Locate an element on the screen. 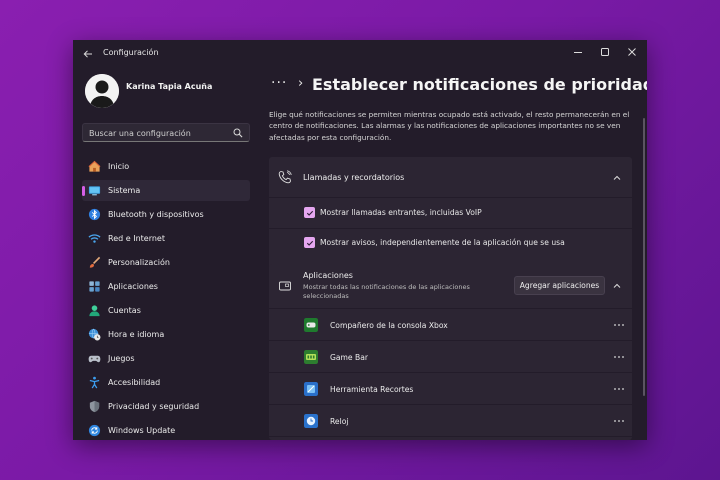 The width and height of the screenshot is (720, 480). sidebar-item-inicio: Inicio is located at coordinates (166, 166).